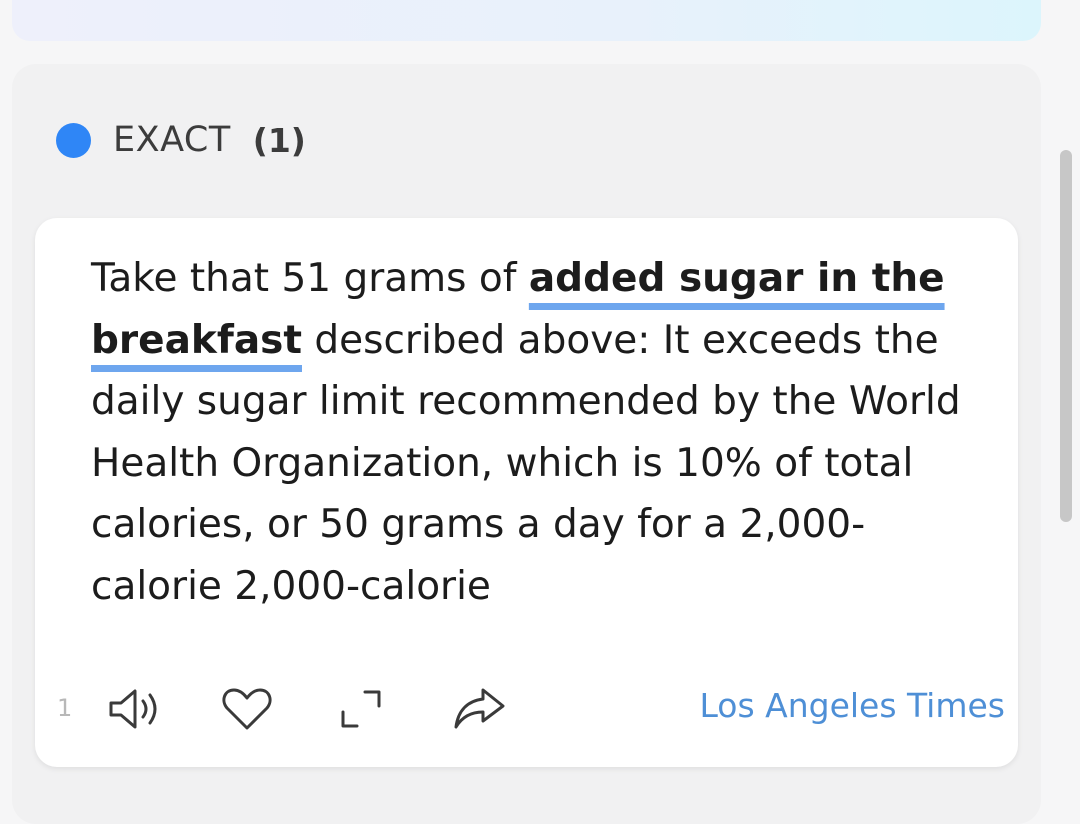 This screenshot has height=824, width=1080. Describe the element at coordinates (73, 140) in the screenshot. I see `exact-match-dot-icon` at that location.